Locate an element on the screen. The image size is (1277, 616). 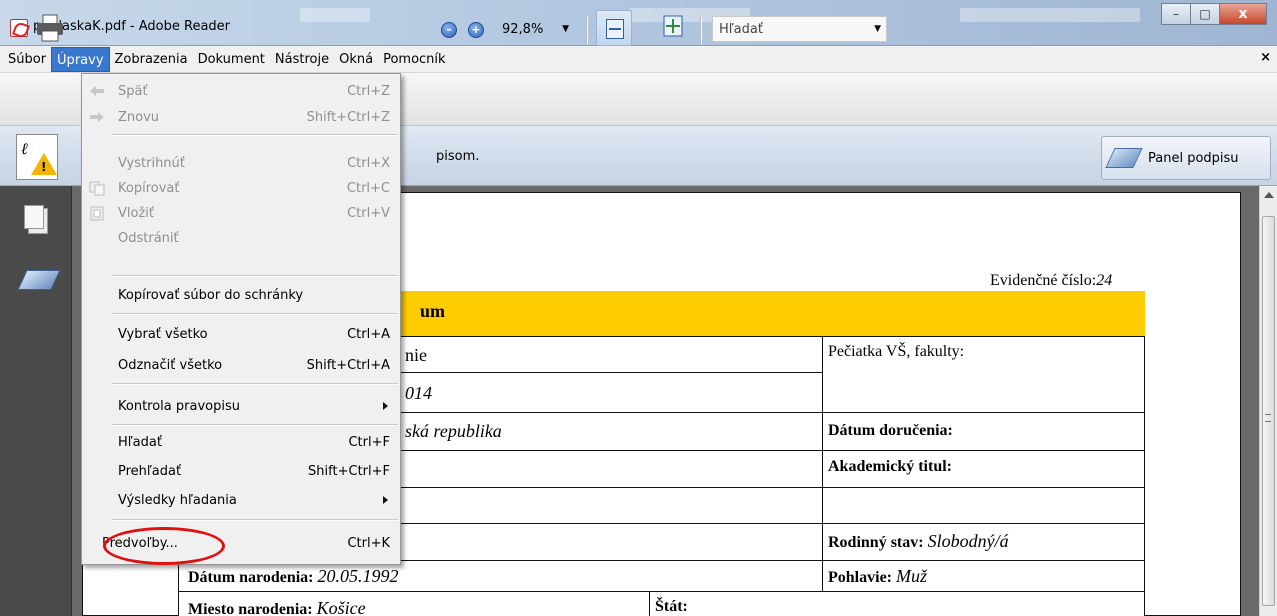
stamp-label: Pečiatka VŠ, fakulty: is located at coordinates (896, 351).